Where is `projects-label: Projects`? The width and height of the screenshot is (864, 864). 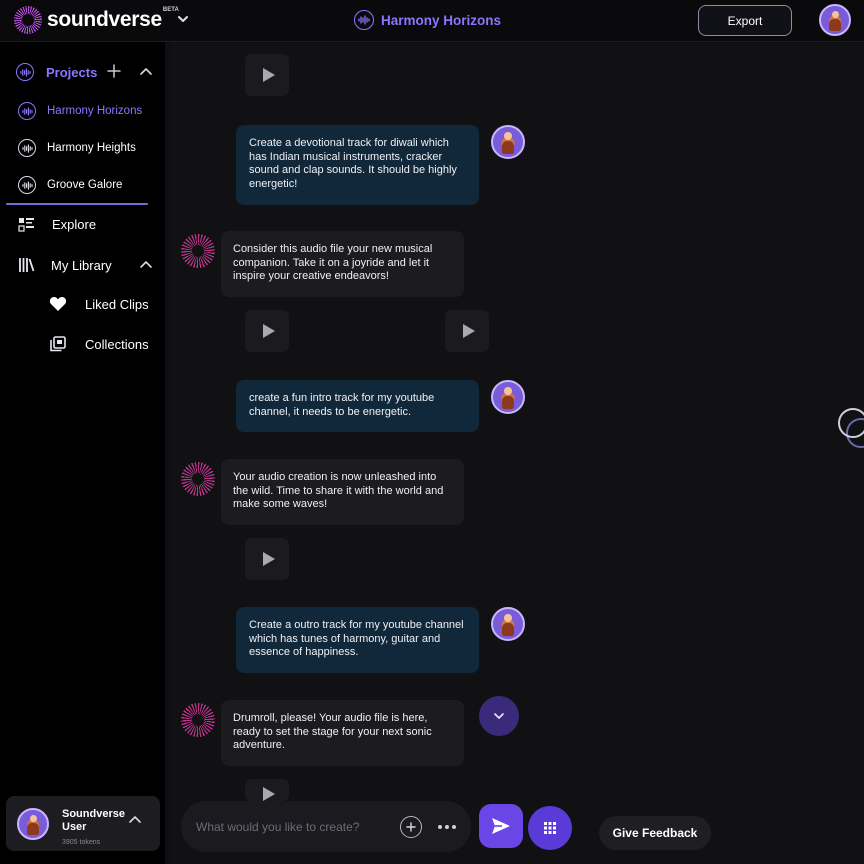 projects-label: Projects is located at coordinates (72, 72).